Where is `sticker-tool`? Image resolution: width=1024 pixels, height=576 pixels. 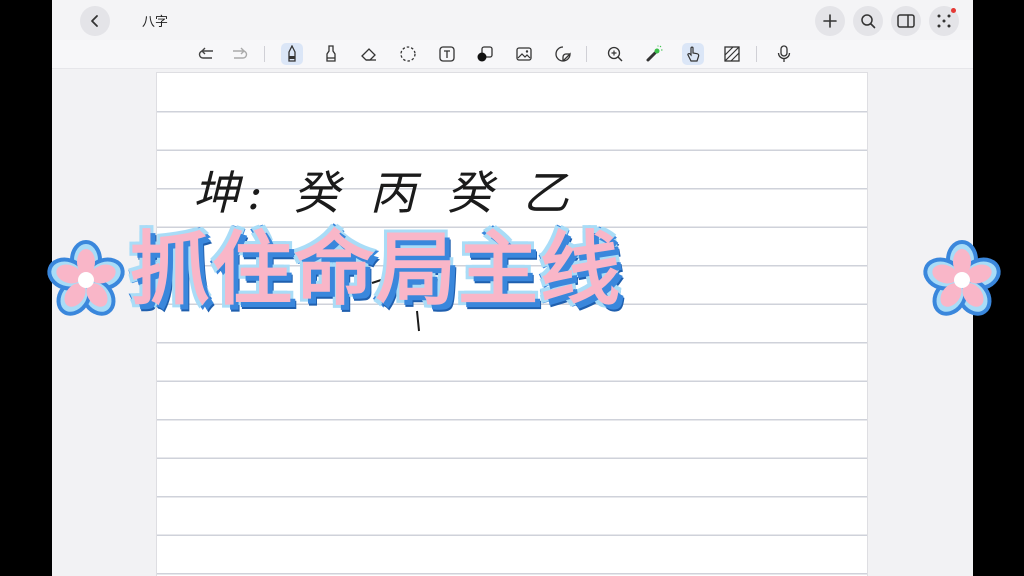 sticker-tool is located at coordinates (563, 54).